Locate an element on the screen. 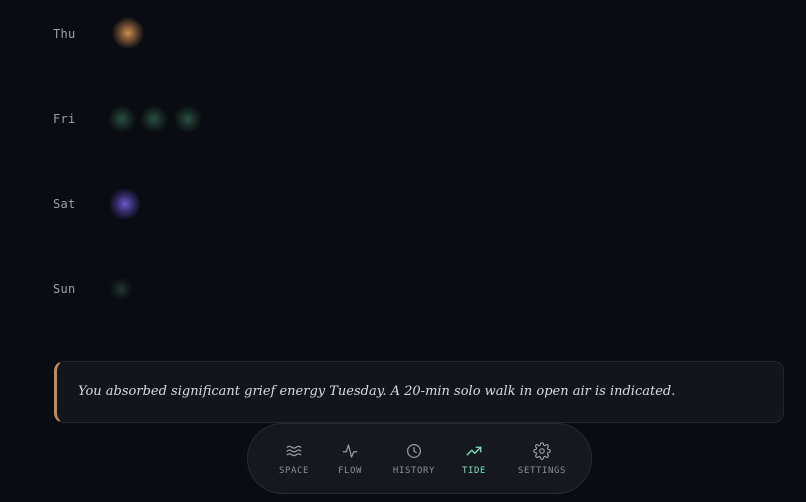 Image resolution: width=806 pixels, height=502 pixels. gear-icon is located at coordinates (542, 450).